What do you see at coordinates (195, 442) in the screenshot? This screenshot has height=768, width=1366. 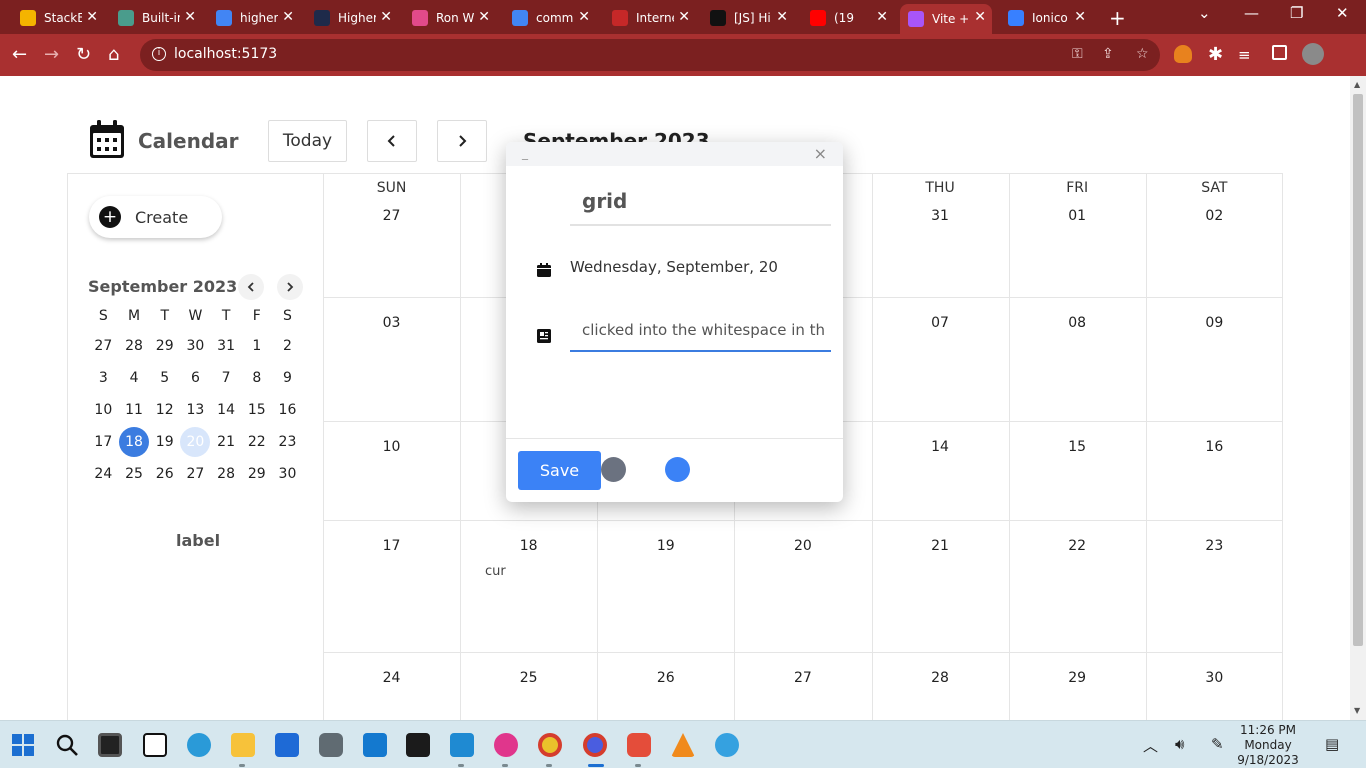 I see `mini-day: 20` at bounding box center [195, 442].